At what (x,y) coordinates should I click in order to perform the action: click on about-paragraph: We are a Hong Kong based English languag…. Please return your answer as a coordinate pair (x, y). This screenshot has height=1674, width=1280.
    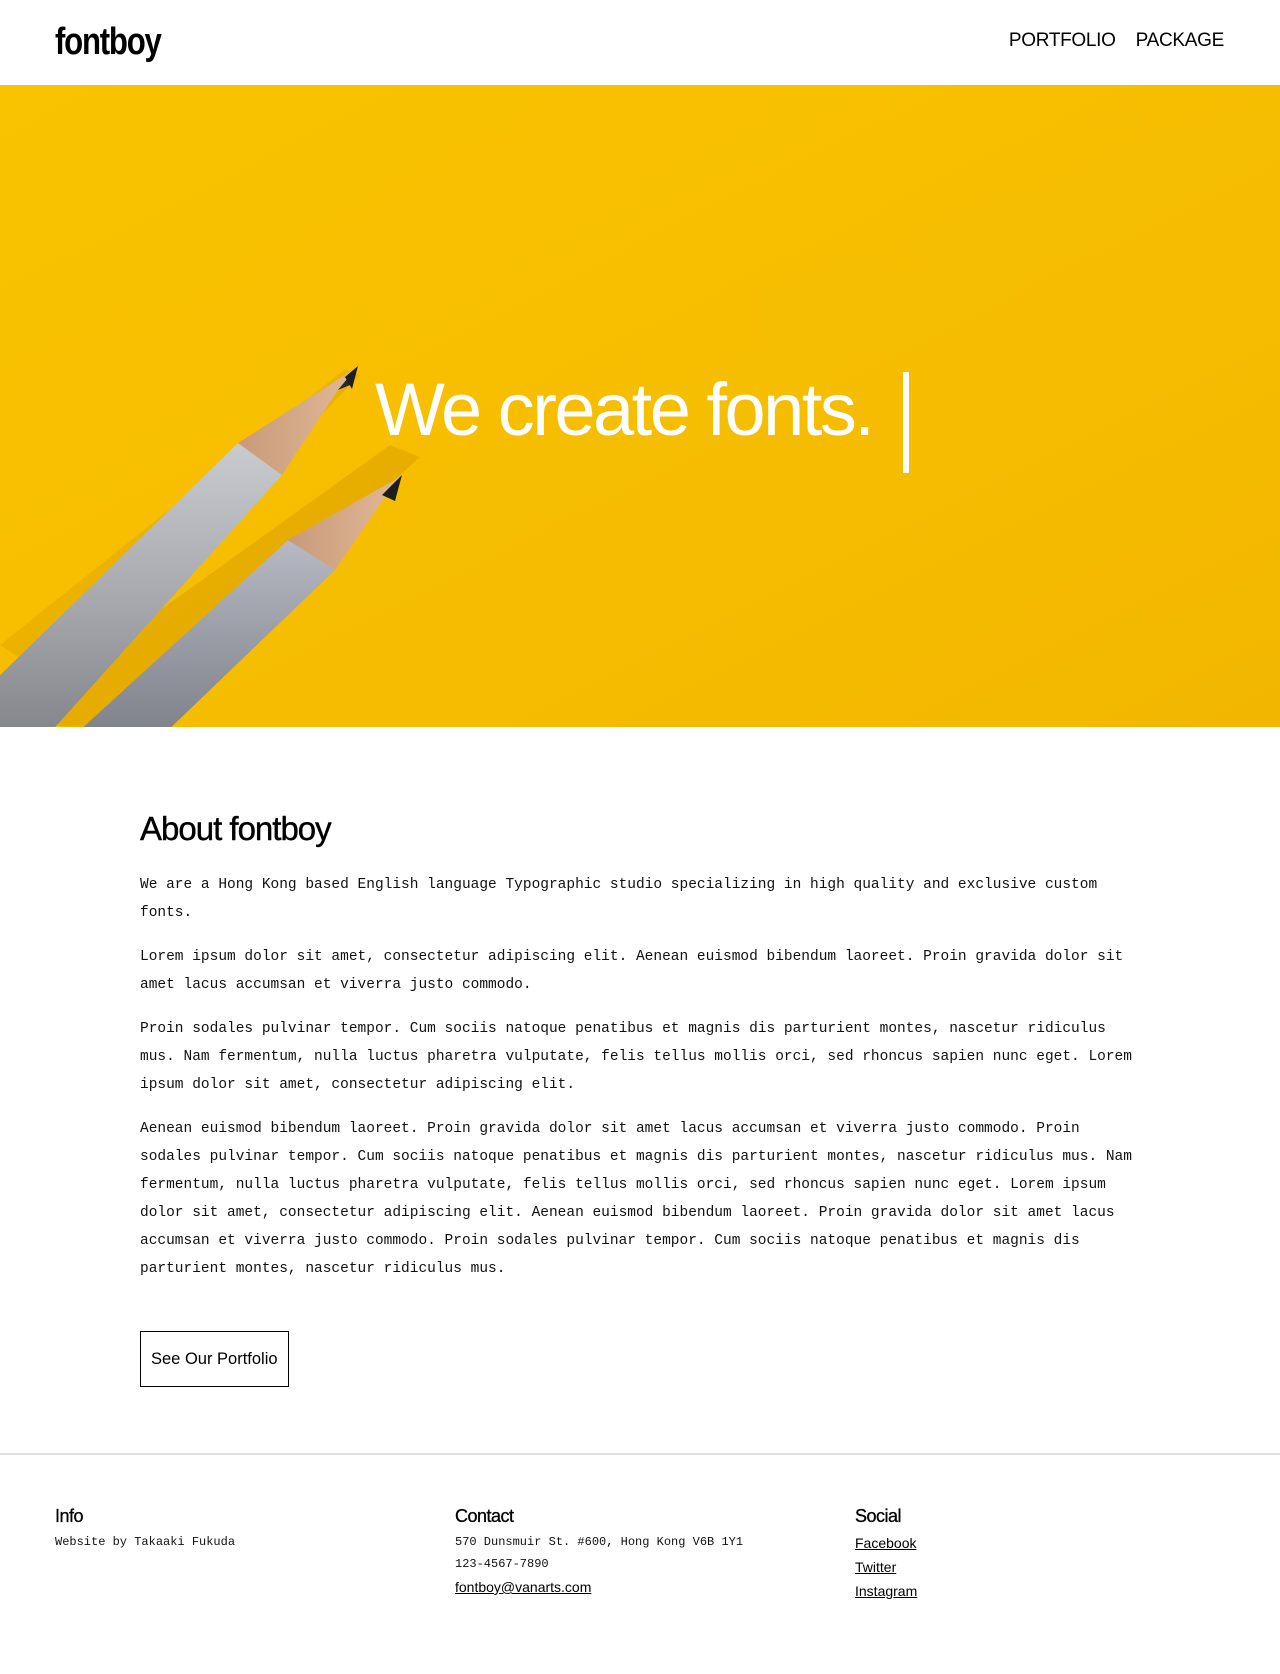
    Looking at the image, I should click on (619, 899).